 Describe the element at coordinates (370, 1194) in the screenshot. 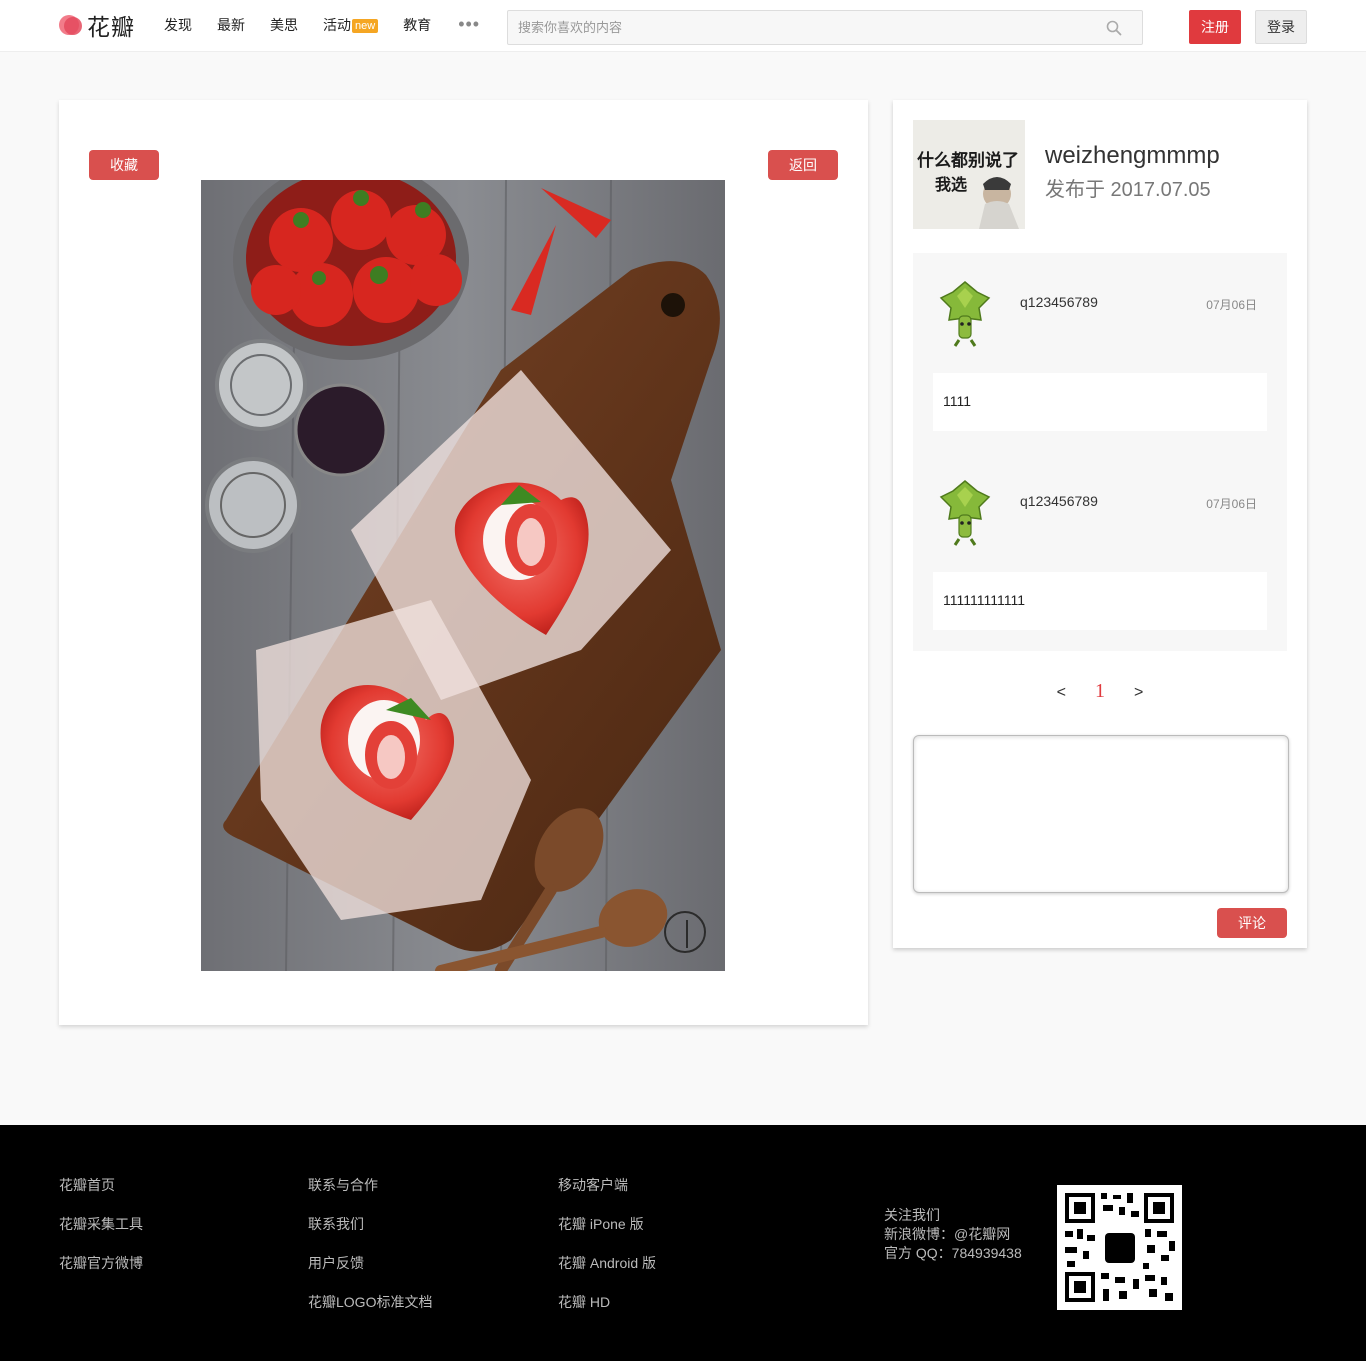

I see `footer-link-cooperation: 联系与合作` at that location.